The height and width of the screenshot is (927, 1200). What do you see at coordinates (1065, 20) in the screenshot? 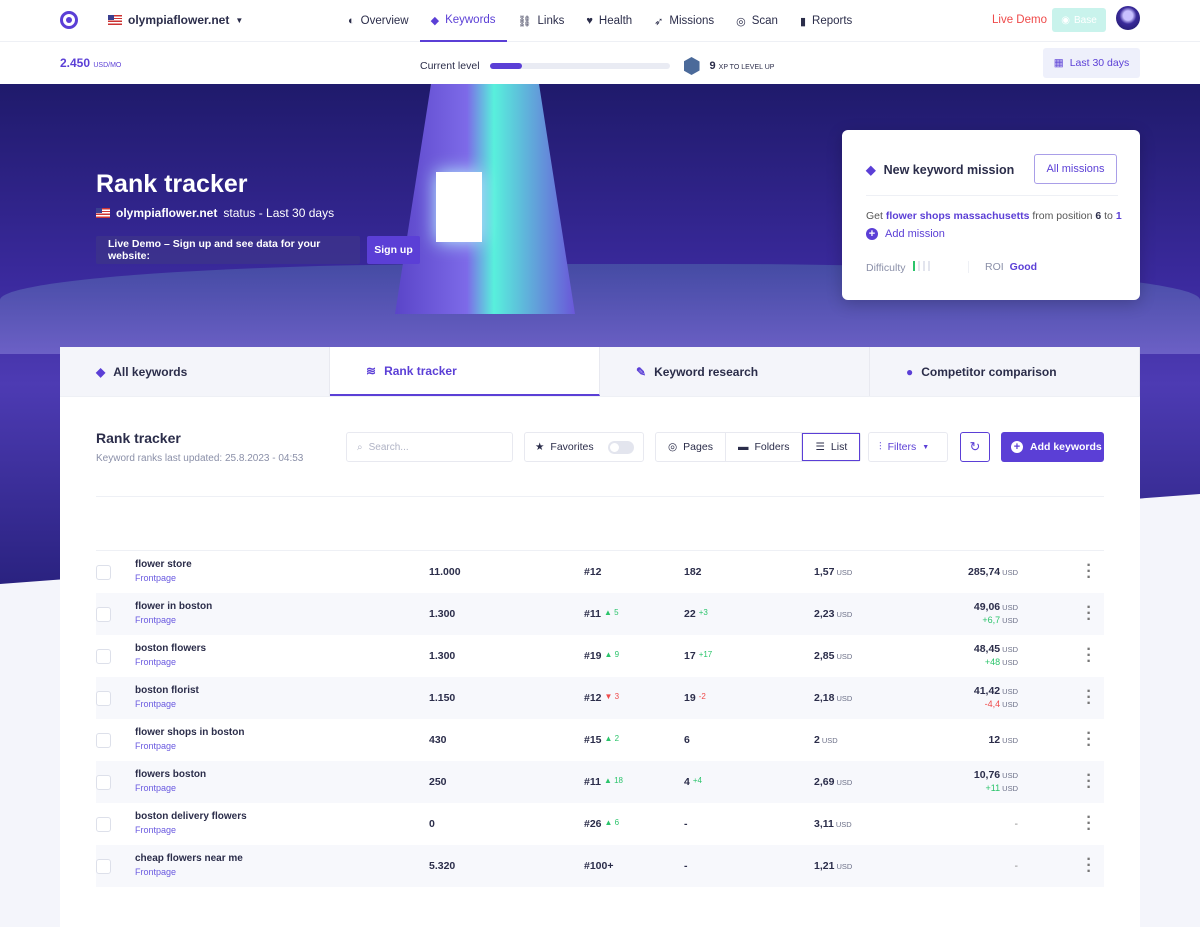
I see `plan-icon: ◉` at bounding box center [1065, 20].